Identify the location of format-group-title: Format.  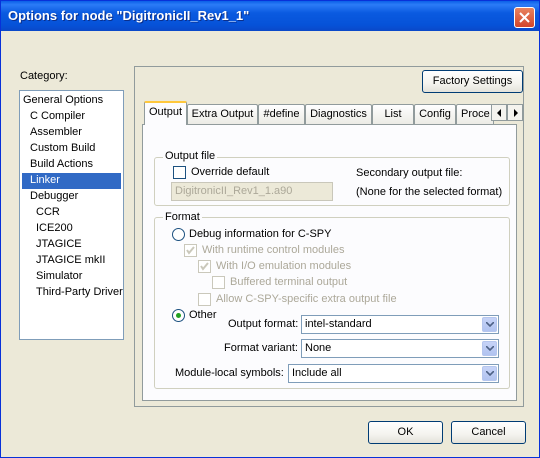
(182, 217).